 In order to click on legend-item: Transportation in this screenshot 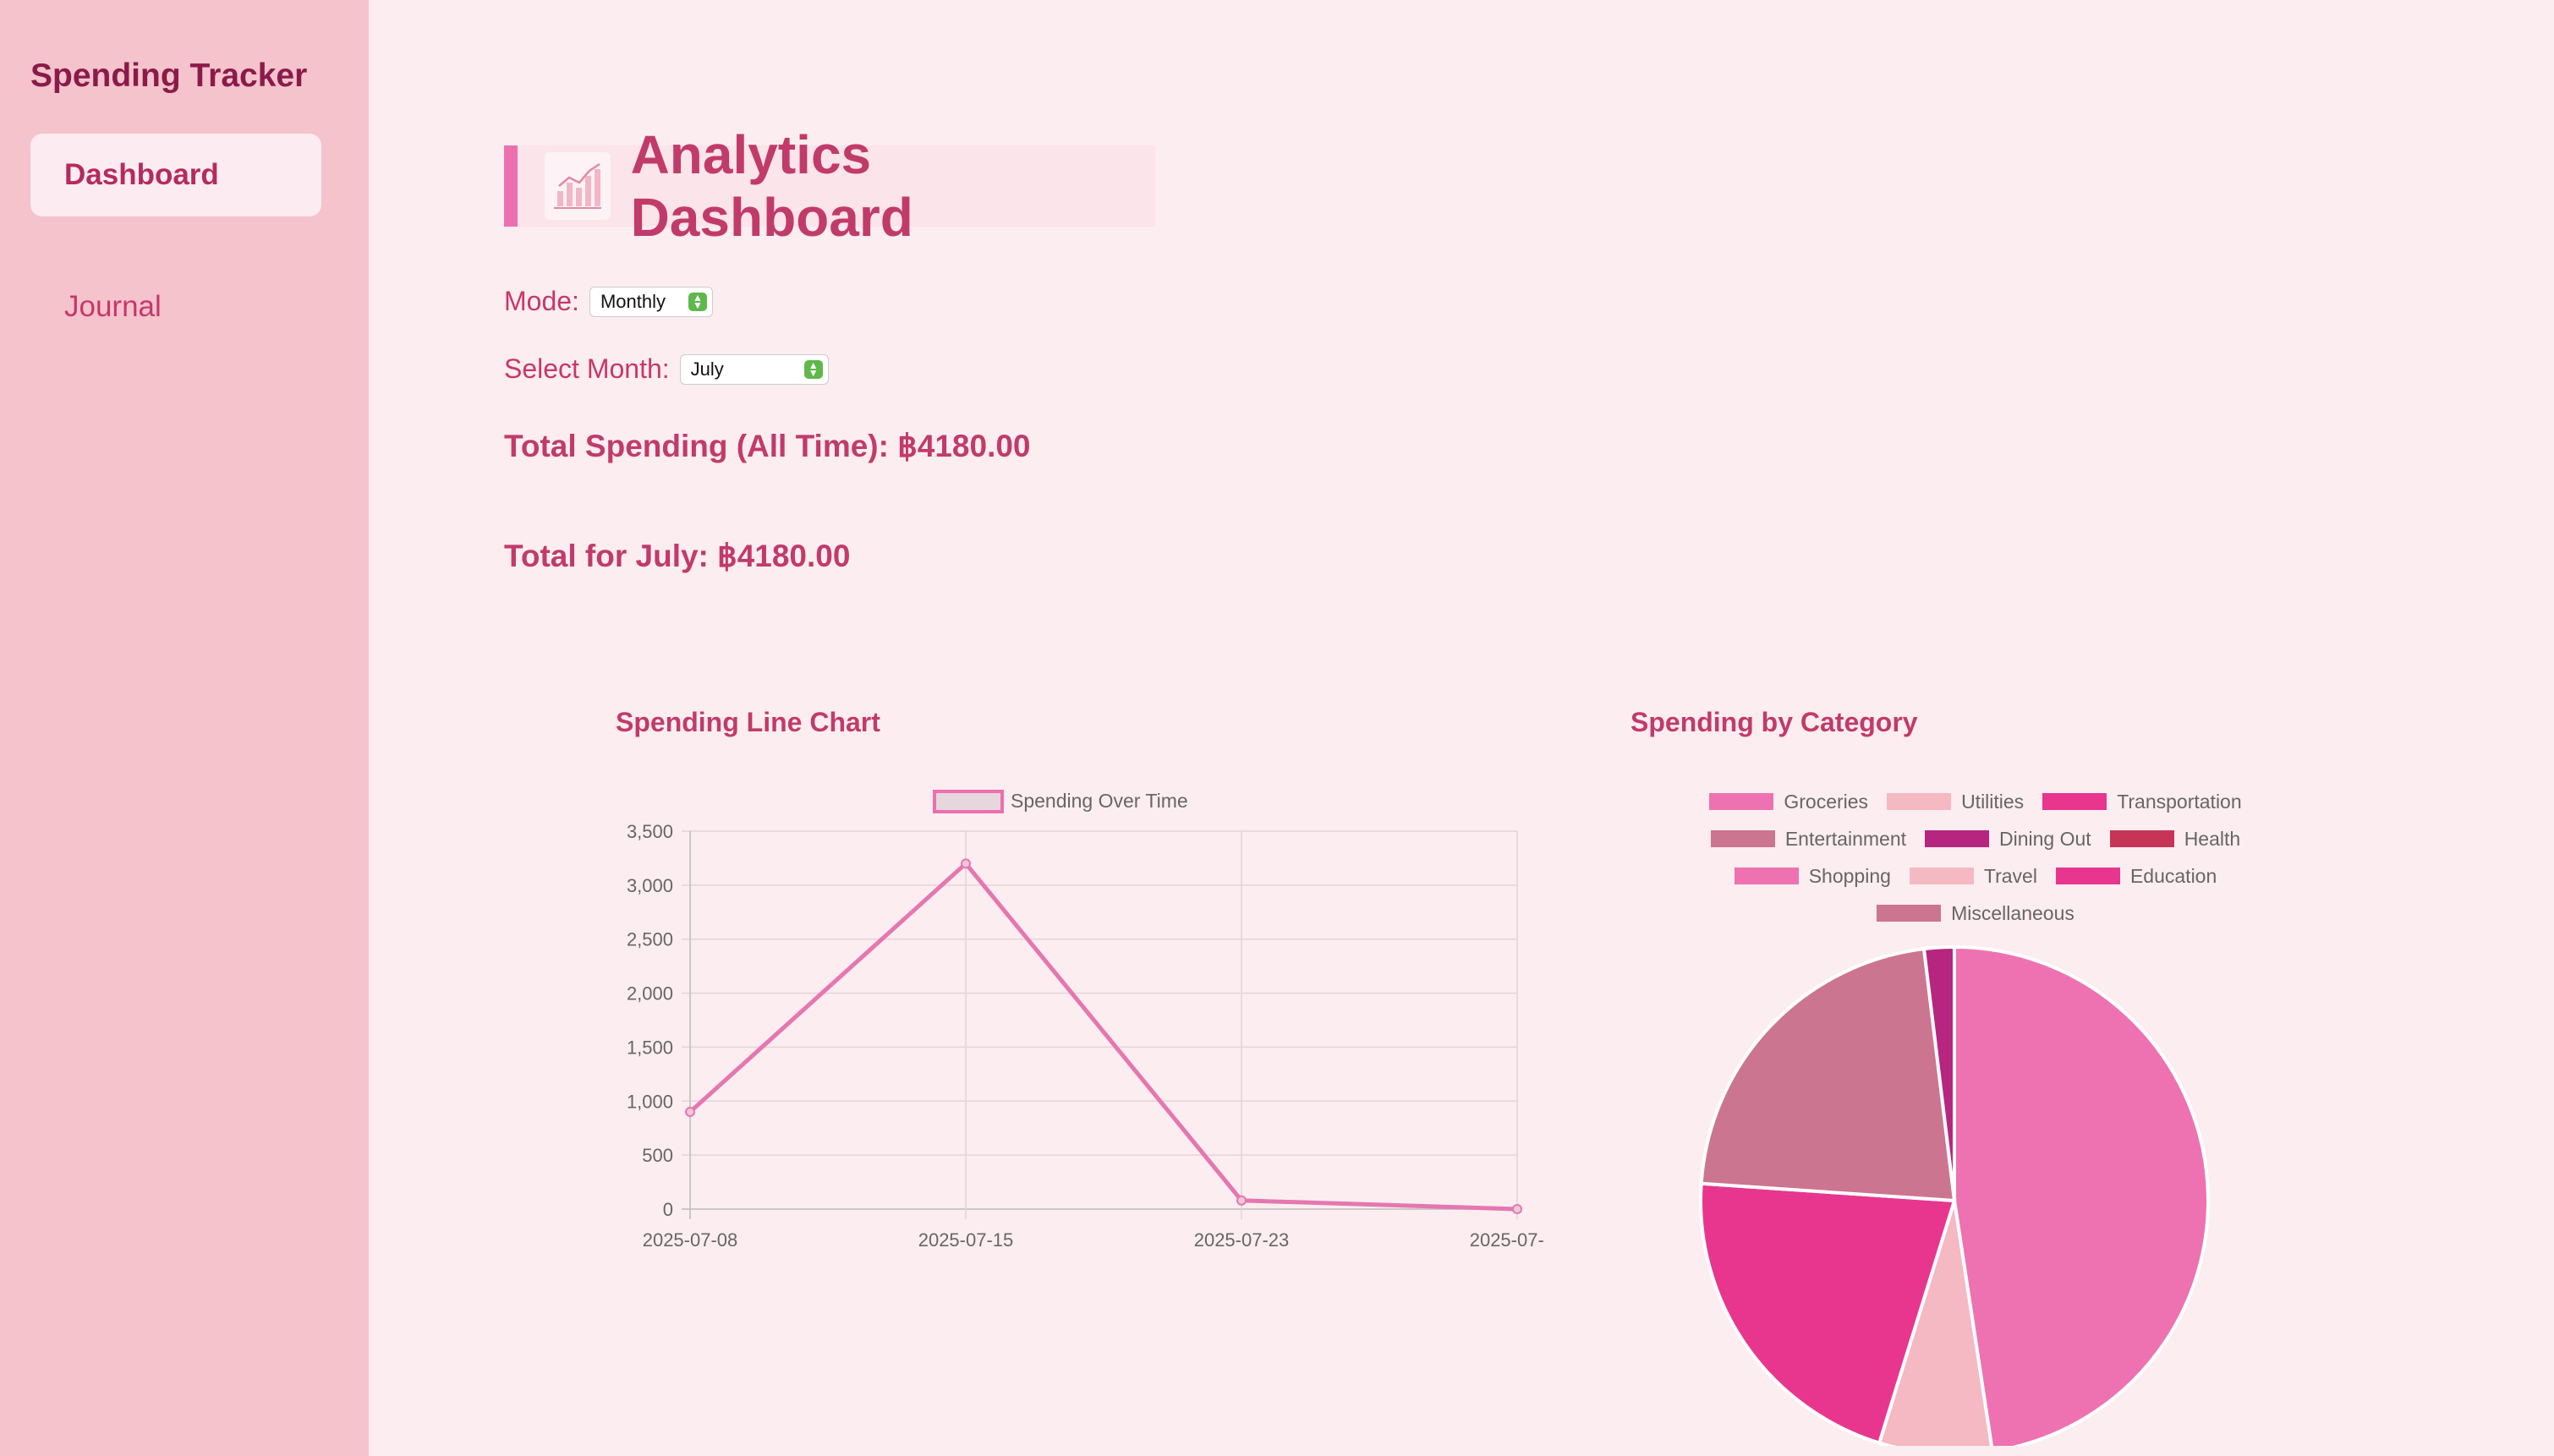, I will do `click(2142, 802)`.